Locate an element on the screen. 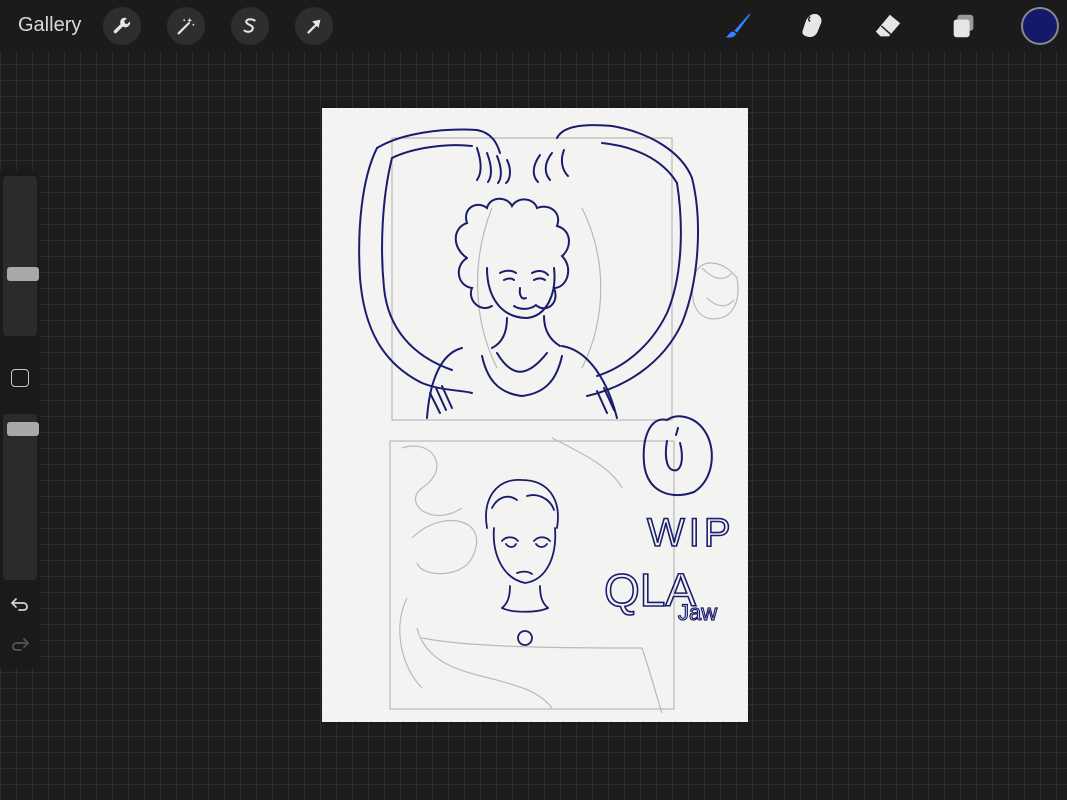 This screenshot has width=1067, height=800. note-tail: Jaw is located at coordinates (697, 612).